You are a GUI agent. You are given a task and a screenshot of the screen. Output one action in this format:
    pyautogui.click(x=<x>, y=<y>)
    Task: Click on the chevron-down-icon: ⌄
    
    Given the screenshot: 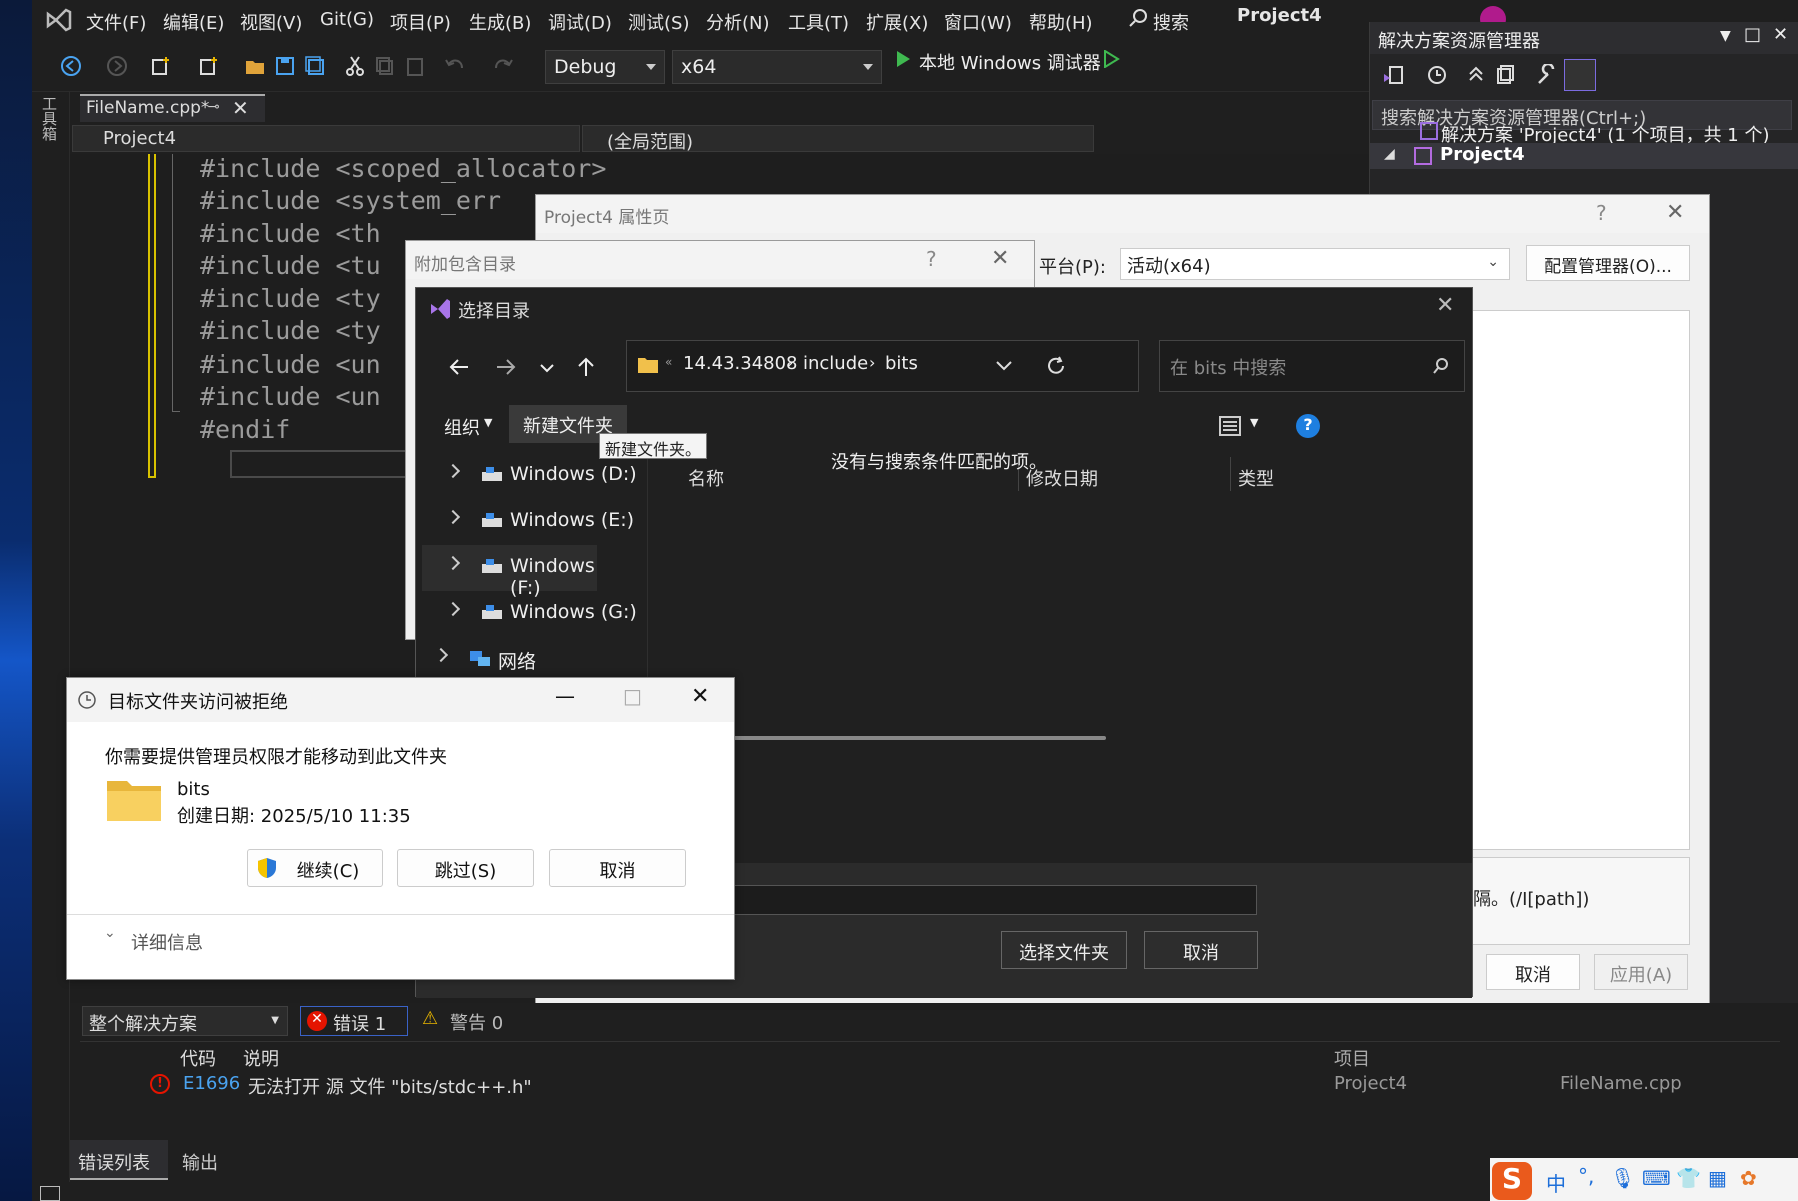 What is the action you would take?
    pyautogui.click(x=110, y=933)
    